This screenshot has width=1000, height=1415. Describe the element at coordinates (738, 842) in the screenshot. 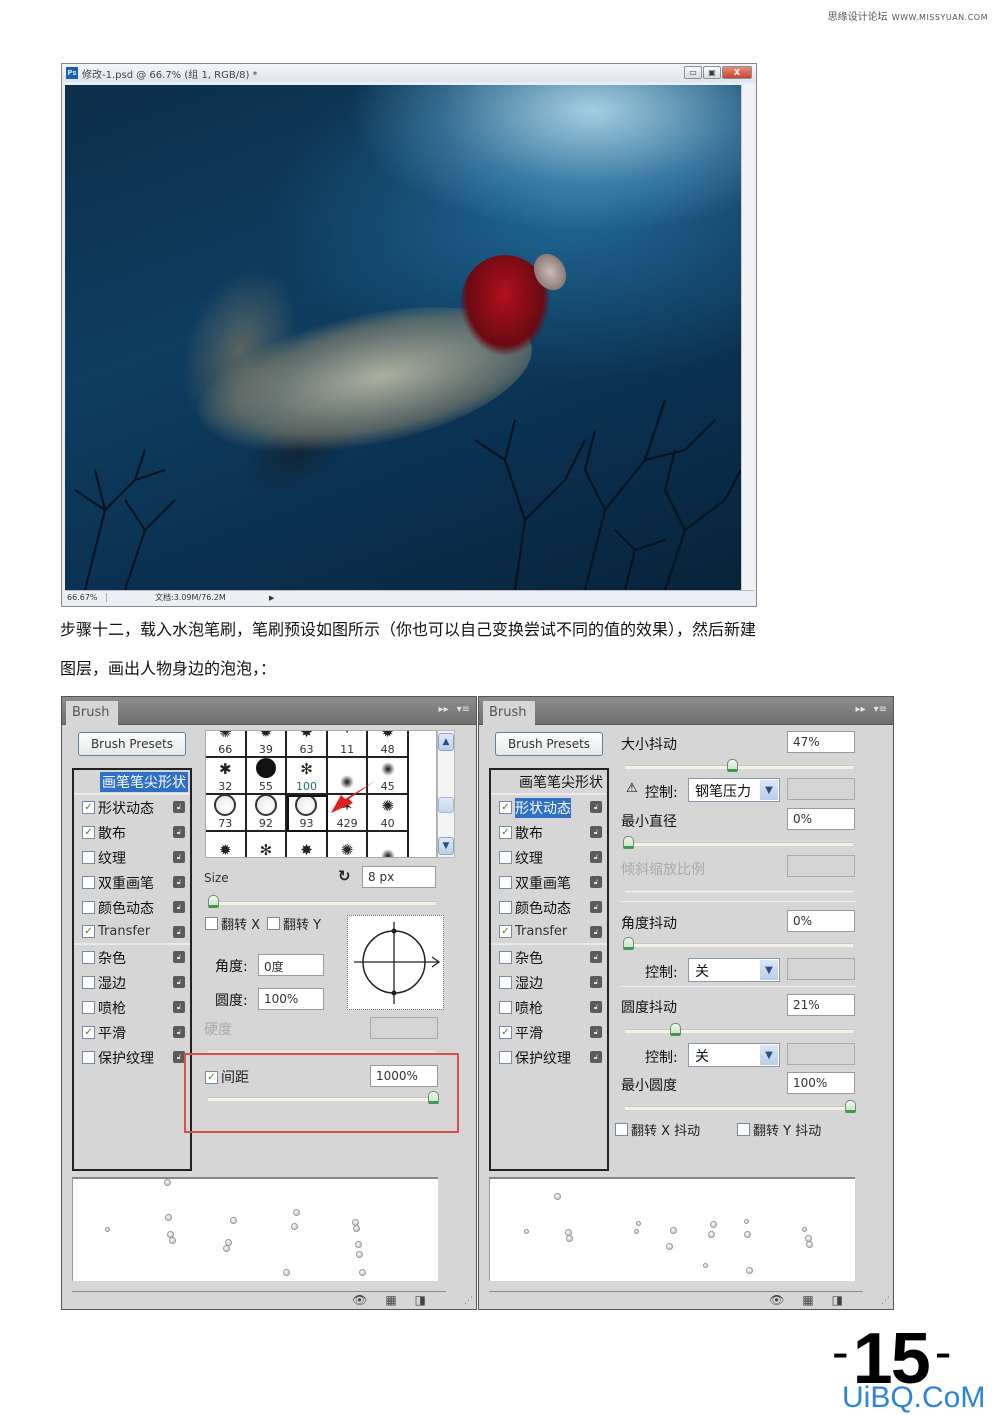

I see `min-diameter-slider` at that location.